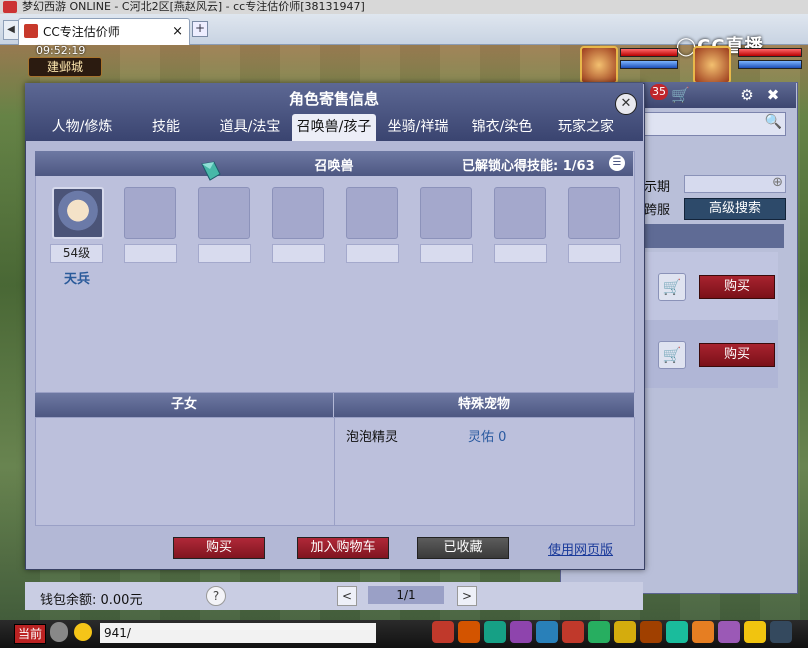  What do you see at coordinates (580, 548) in the screenshot?
I see `web-version-link: 使用网页版` at bounding box center [580, 548].